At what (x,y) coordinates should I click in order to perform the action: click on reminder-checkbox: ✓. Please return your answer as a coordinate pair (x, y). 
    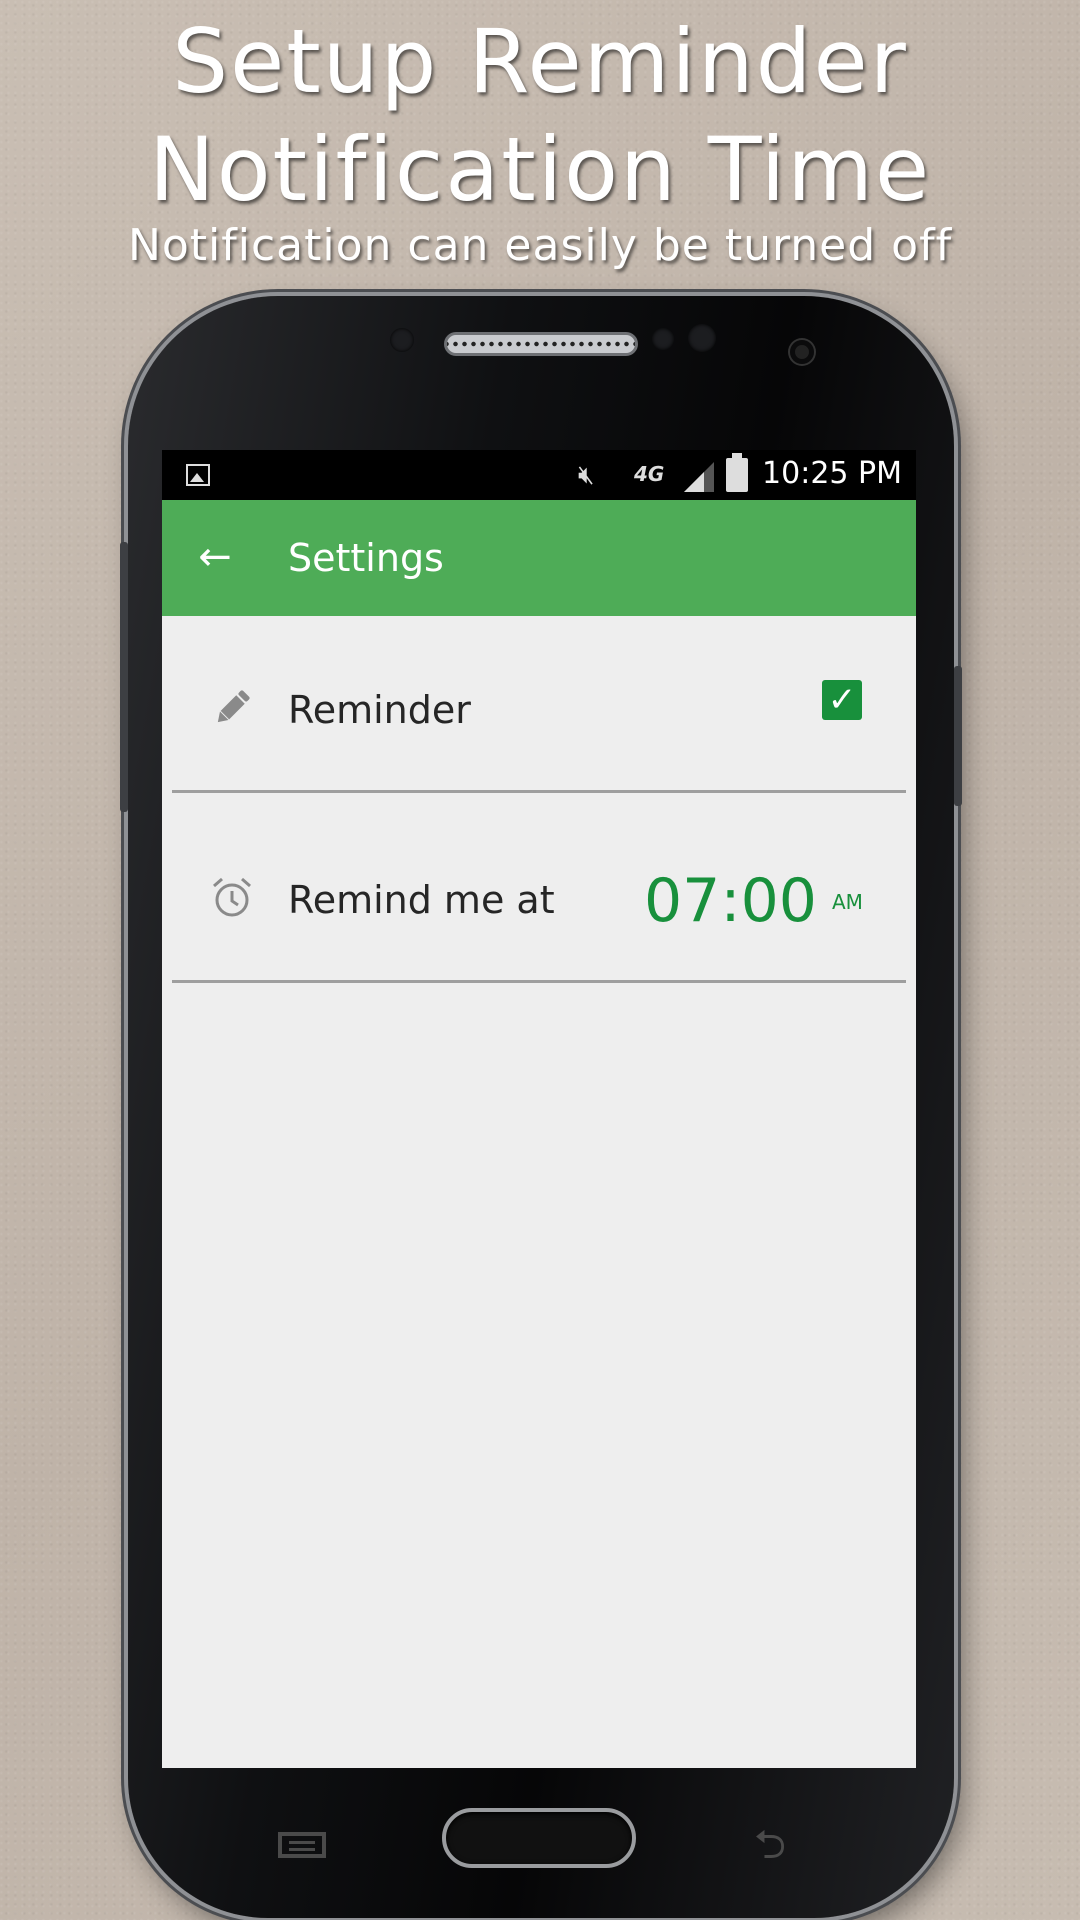
    Looking at the image, I should click on (842, 700).